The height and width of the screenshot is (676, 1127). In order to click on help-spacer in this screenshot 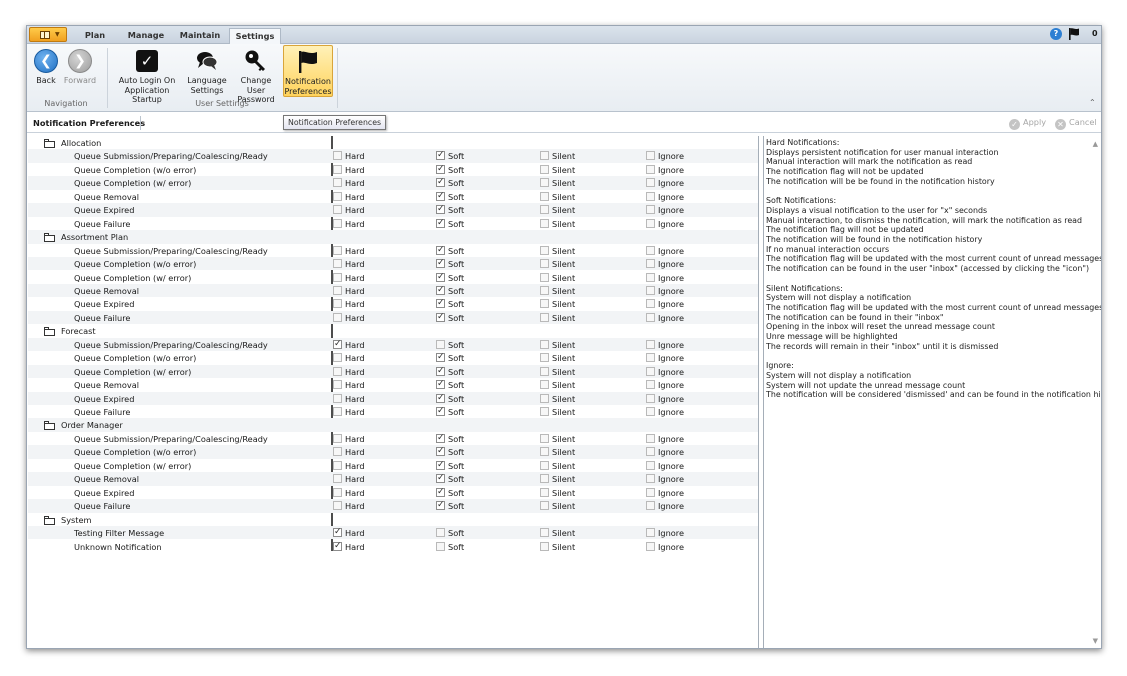, I will do `click(926, 192)`.